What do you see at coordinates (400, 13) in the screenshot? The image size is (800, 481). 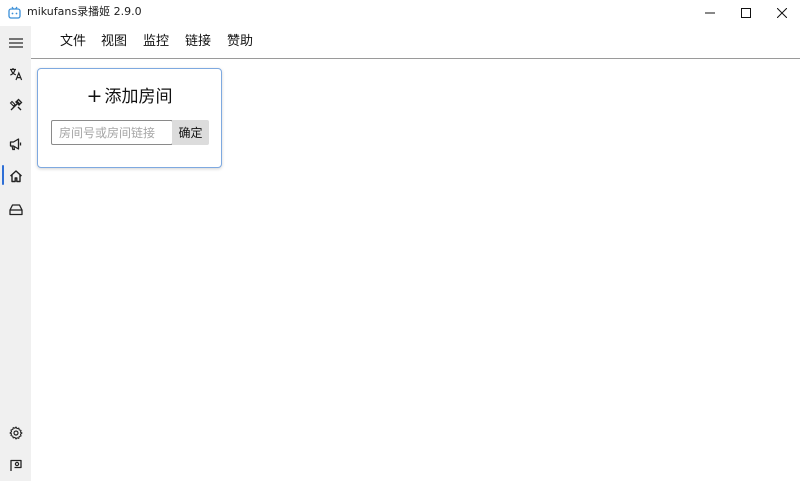 I see `title-bar: mikufans录播姬 2.9.0` at bounding box center [400, 13].